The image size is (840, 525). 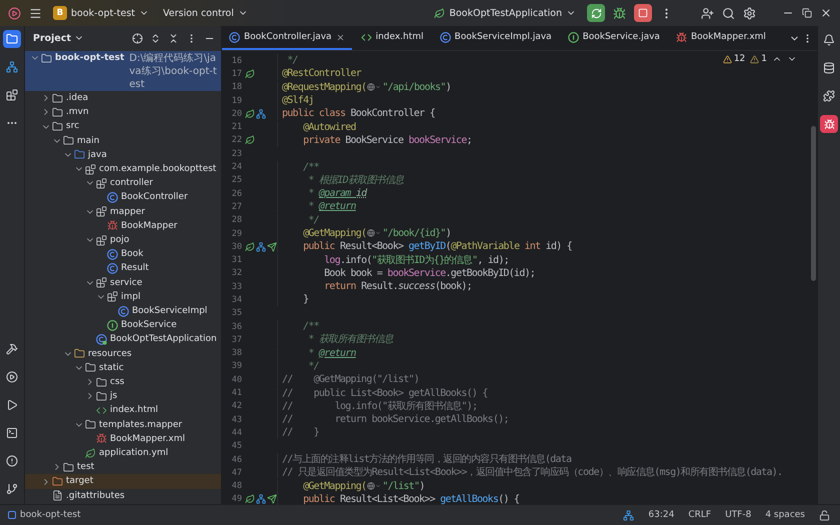 What do you see at coordinates (824, 515) in the screenshot?
I see `lock-icon` at bounding box center [824, 515].